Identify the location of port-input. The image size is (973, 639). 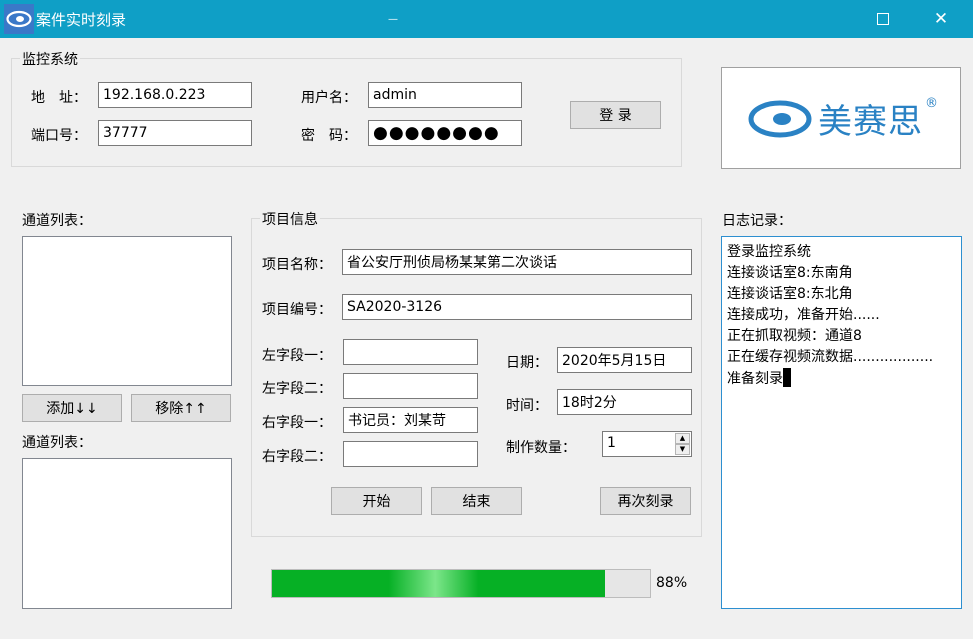
(175, 133).